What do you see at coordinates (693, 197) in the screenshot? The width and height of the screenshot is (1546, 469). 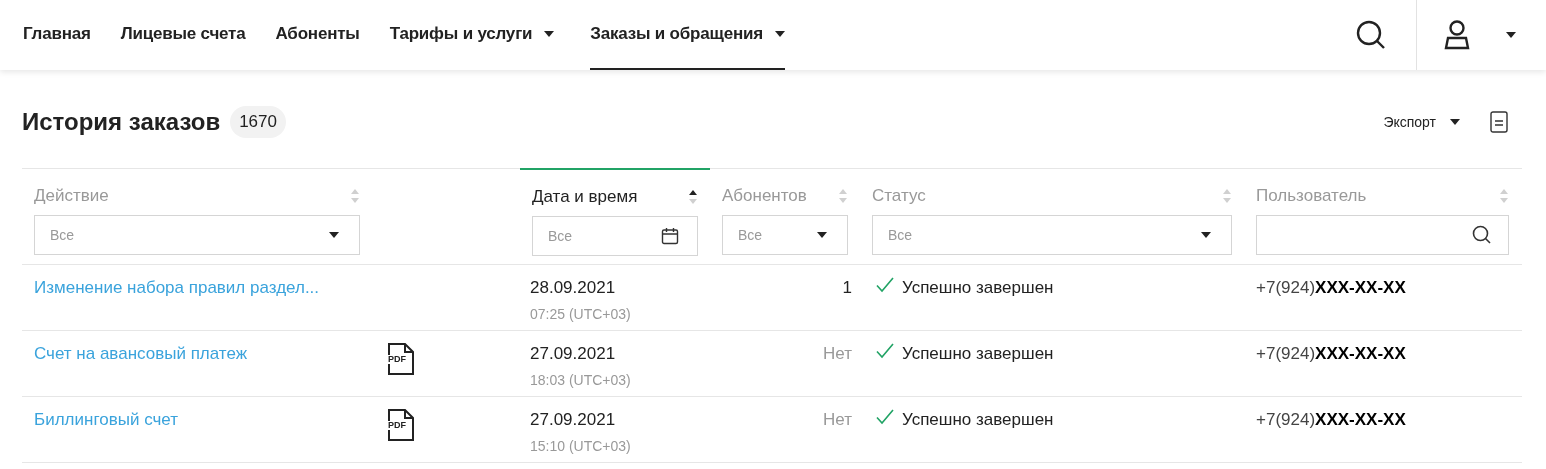 I see `sort-icon` at bounding box center [693, 197].